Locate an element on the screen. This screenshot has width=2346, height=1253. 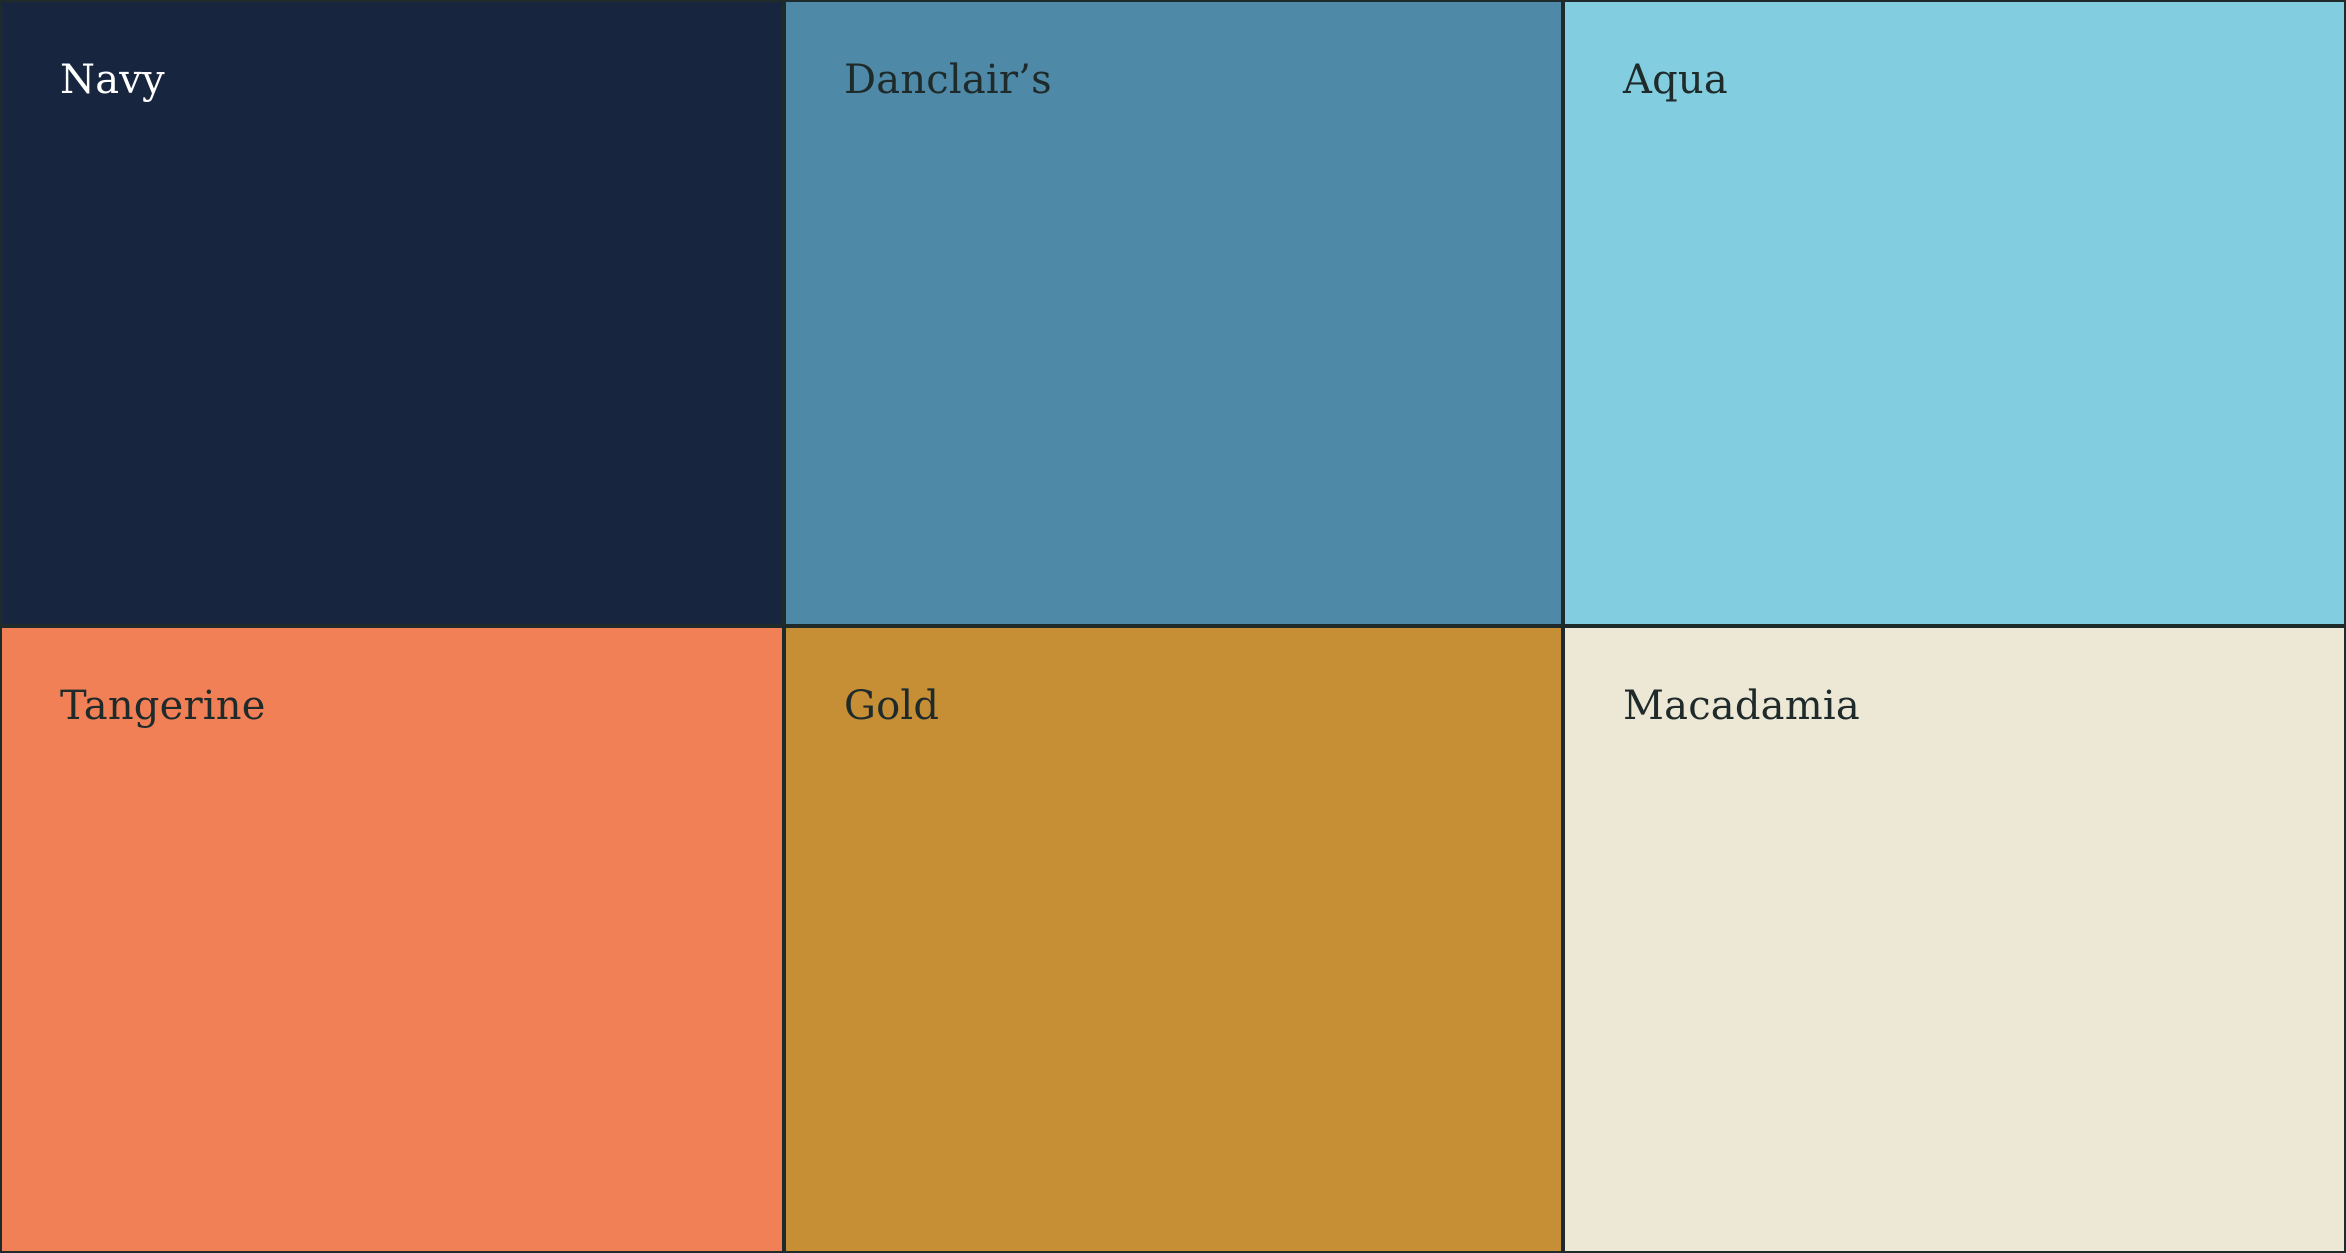
swatch-label-navy: Navy is located at coordinates (112, 80).